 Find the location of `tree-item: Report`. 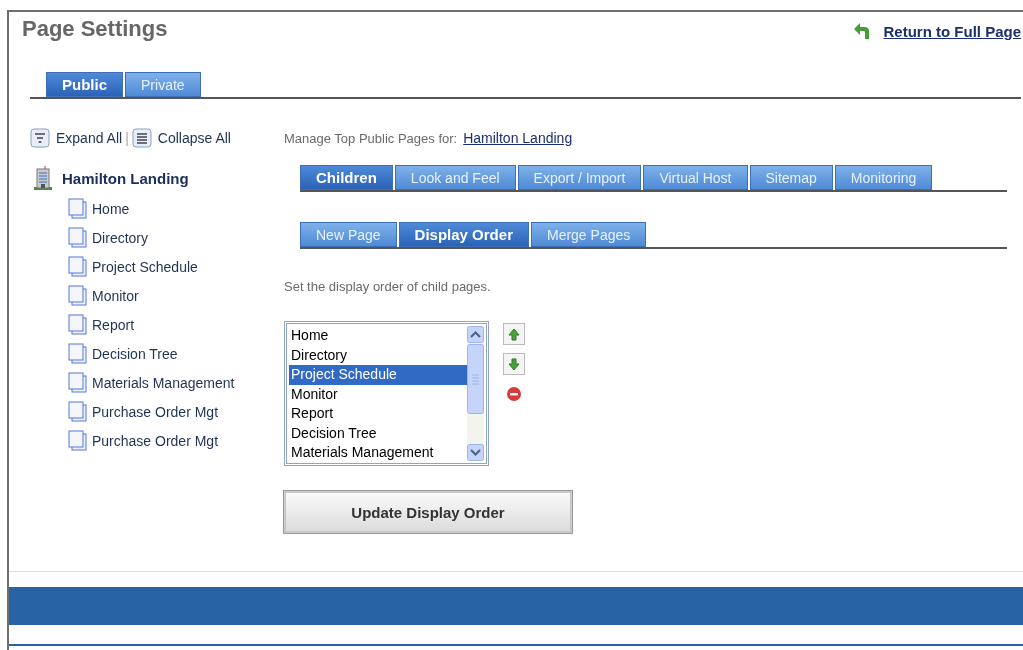

tree-item: Report is located at coordinates (176, 325).